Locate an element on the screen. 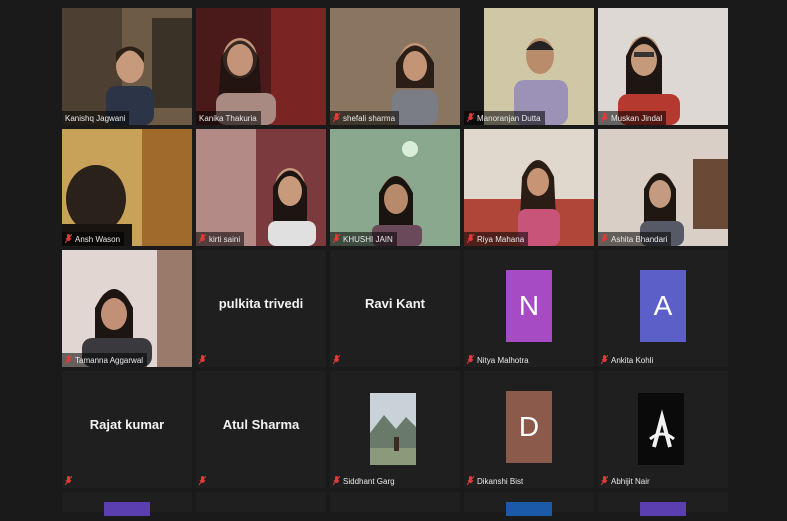  participant-tile: Ashita Bhandari is located at coordinates (663, 187).